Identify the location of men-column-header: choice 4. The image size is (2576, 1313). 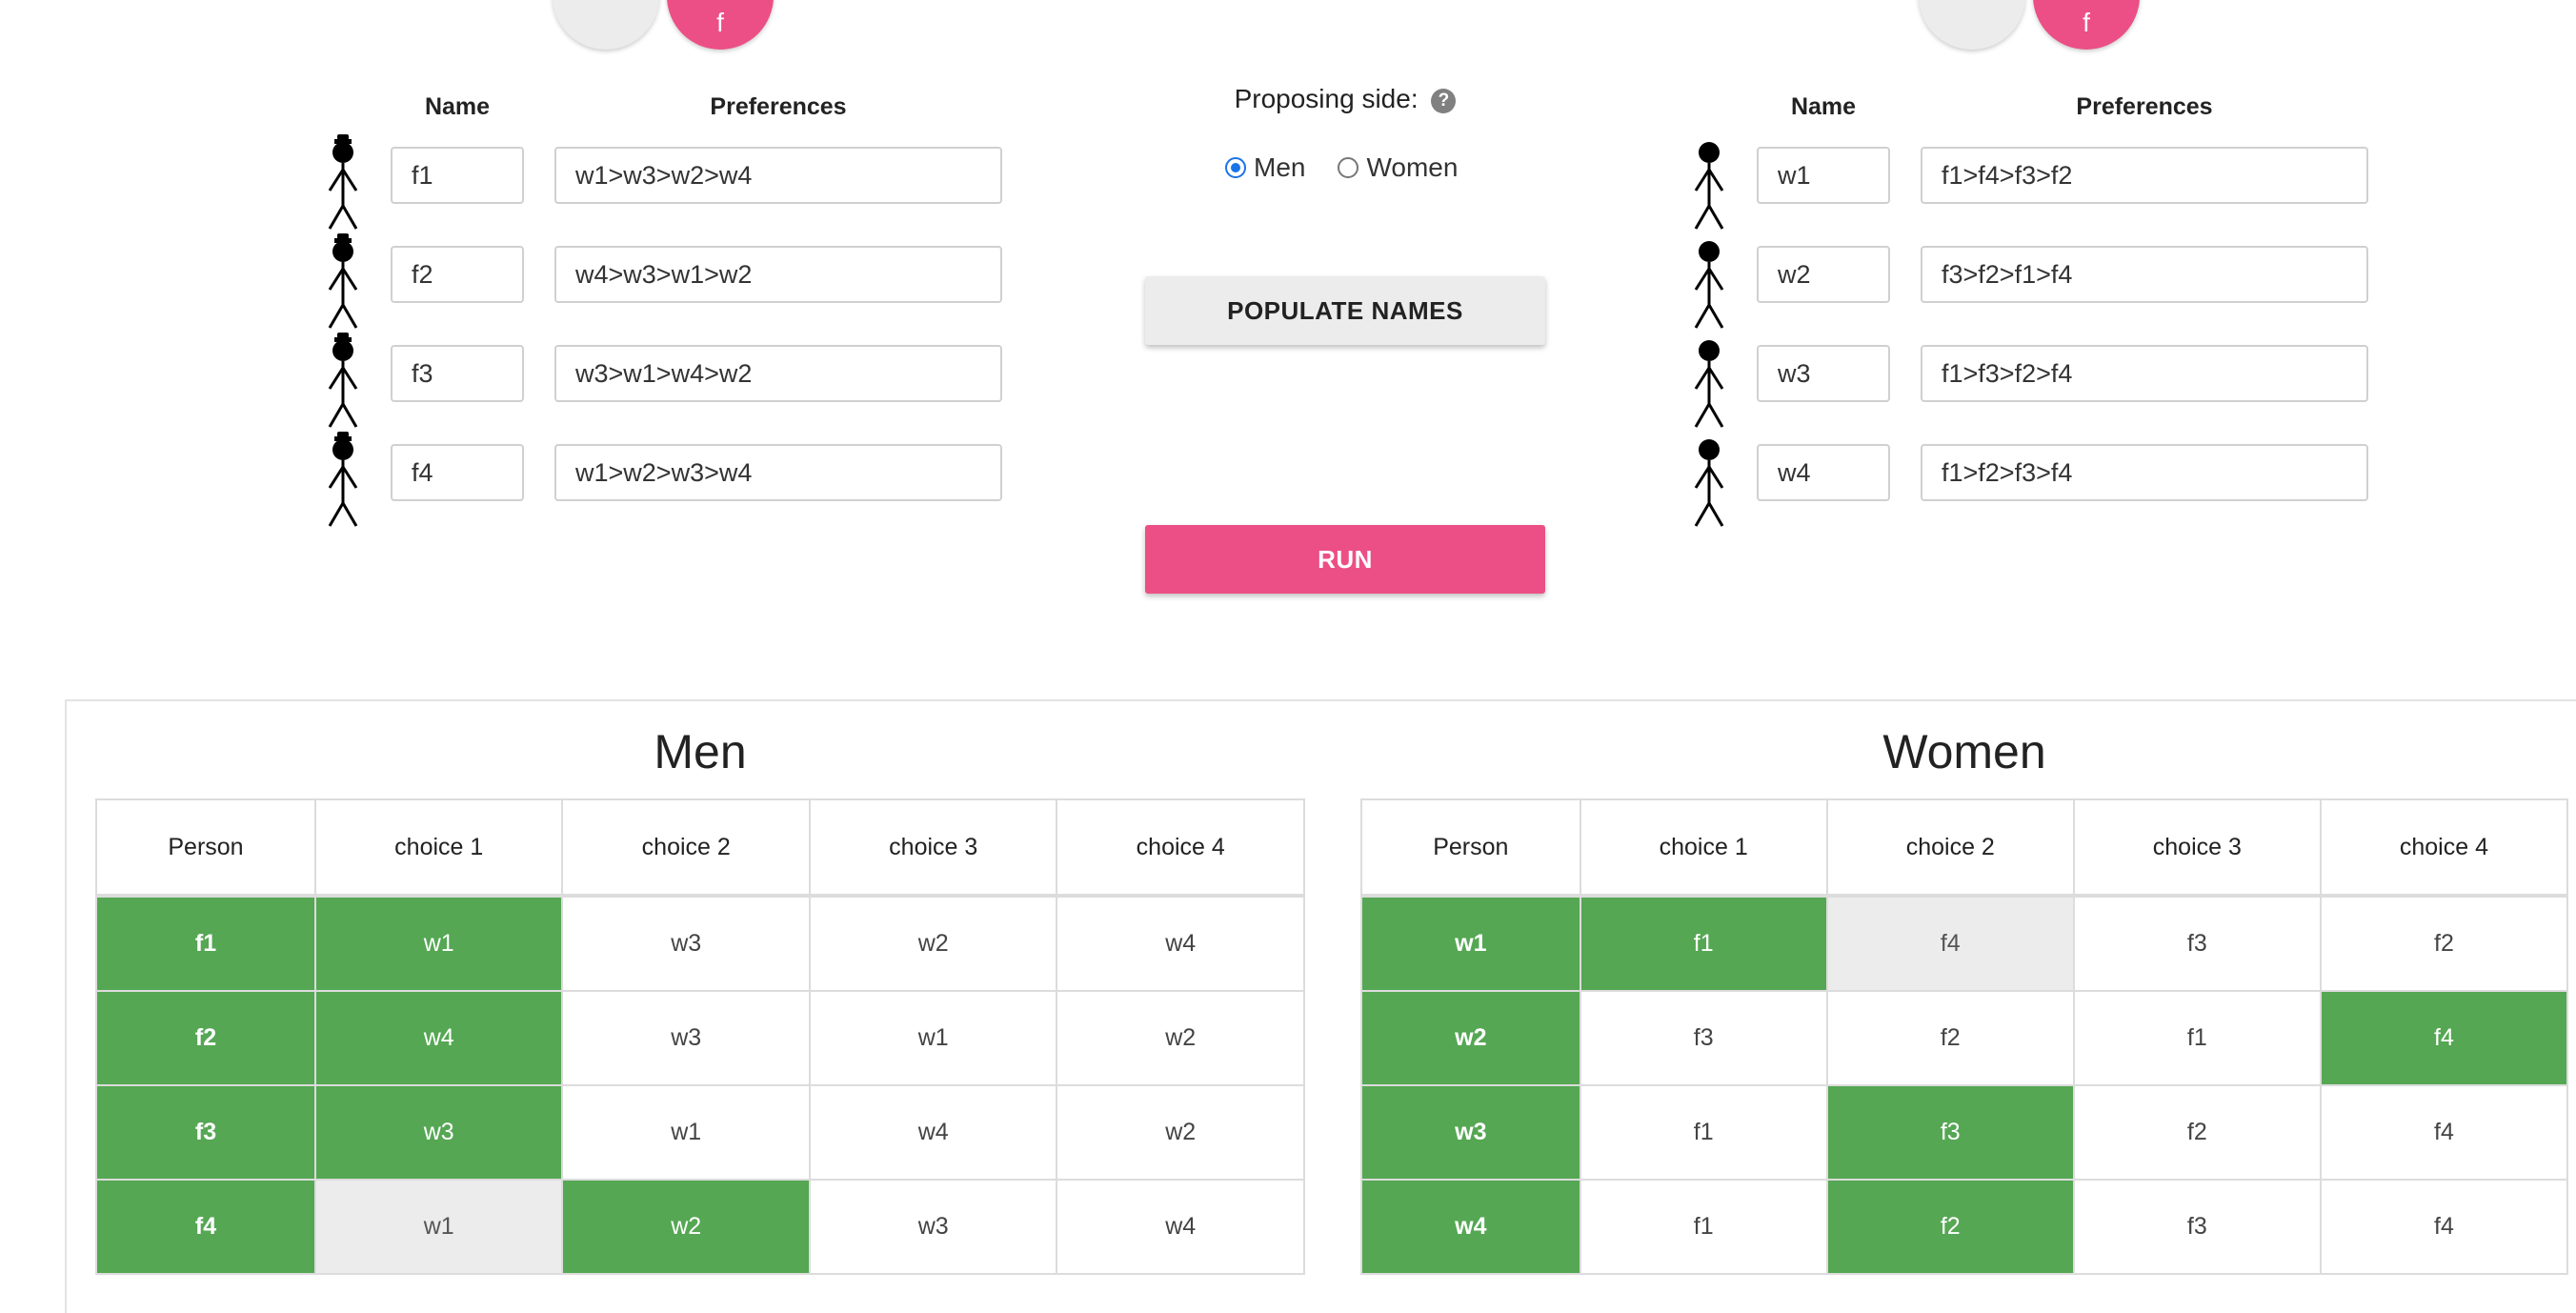
(1181, 848).